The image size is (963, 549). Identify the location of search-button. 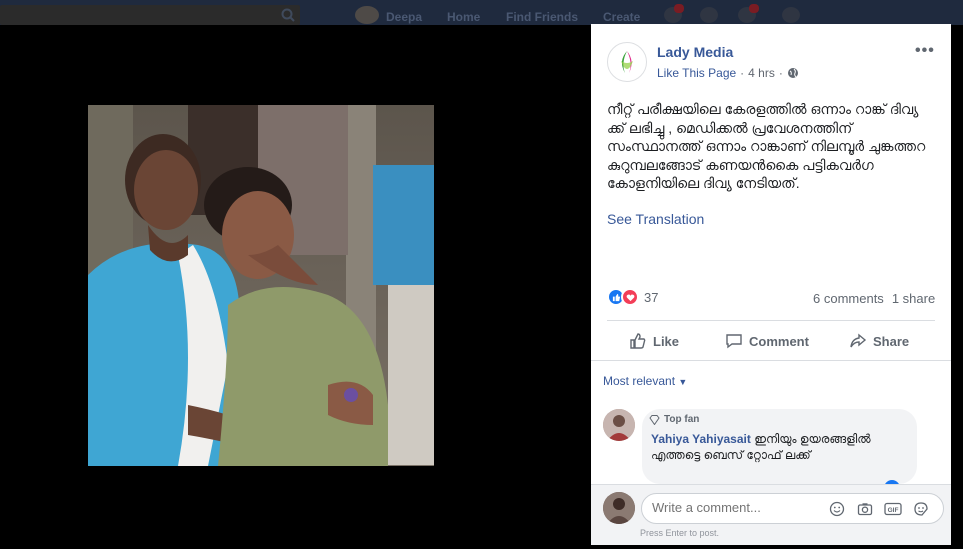
(288, 15).